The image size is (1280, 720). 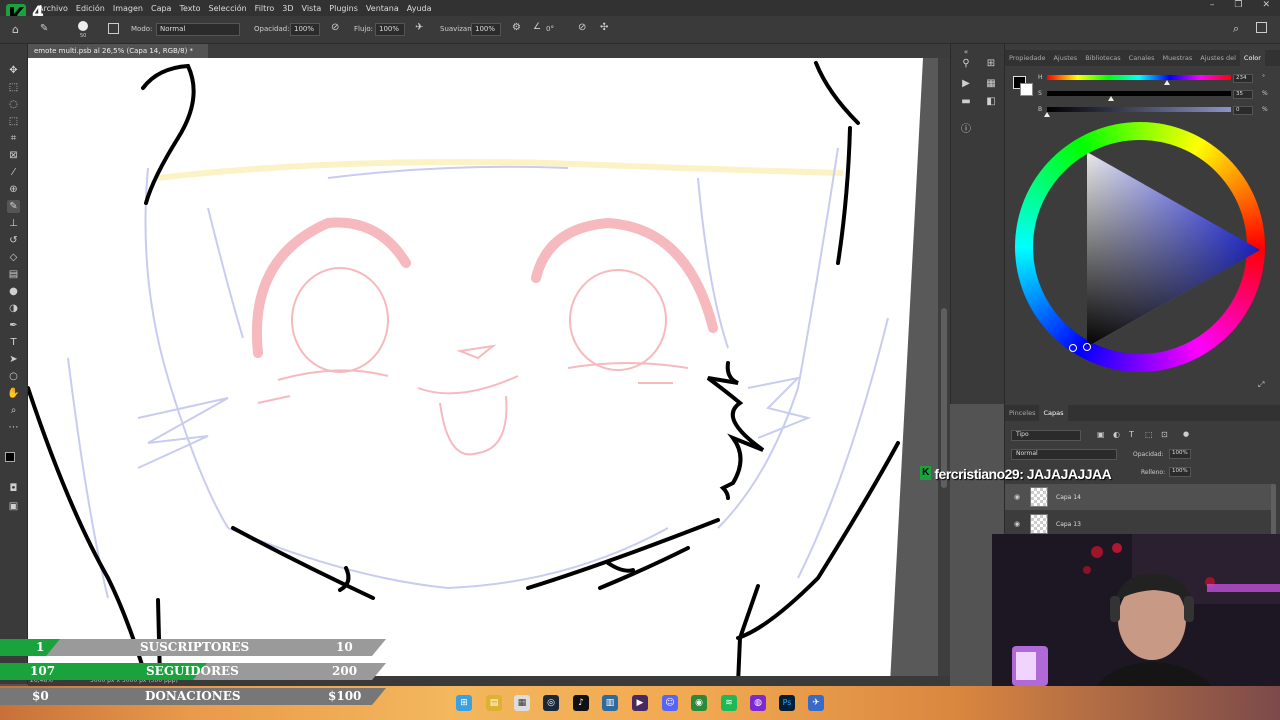 What do you see at coordinates (1140, 247) in the screenshot?
I see `color-triangle` at bounding box center [1140, 247].